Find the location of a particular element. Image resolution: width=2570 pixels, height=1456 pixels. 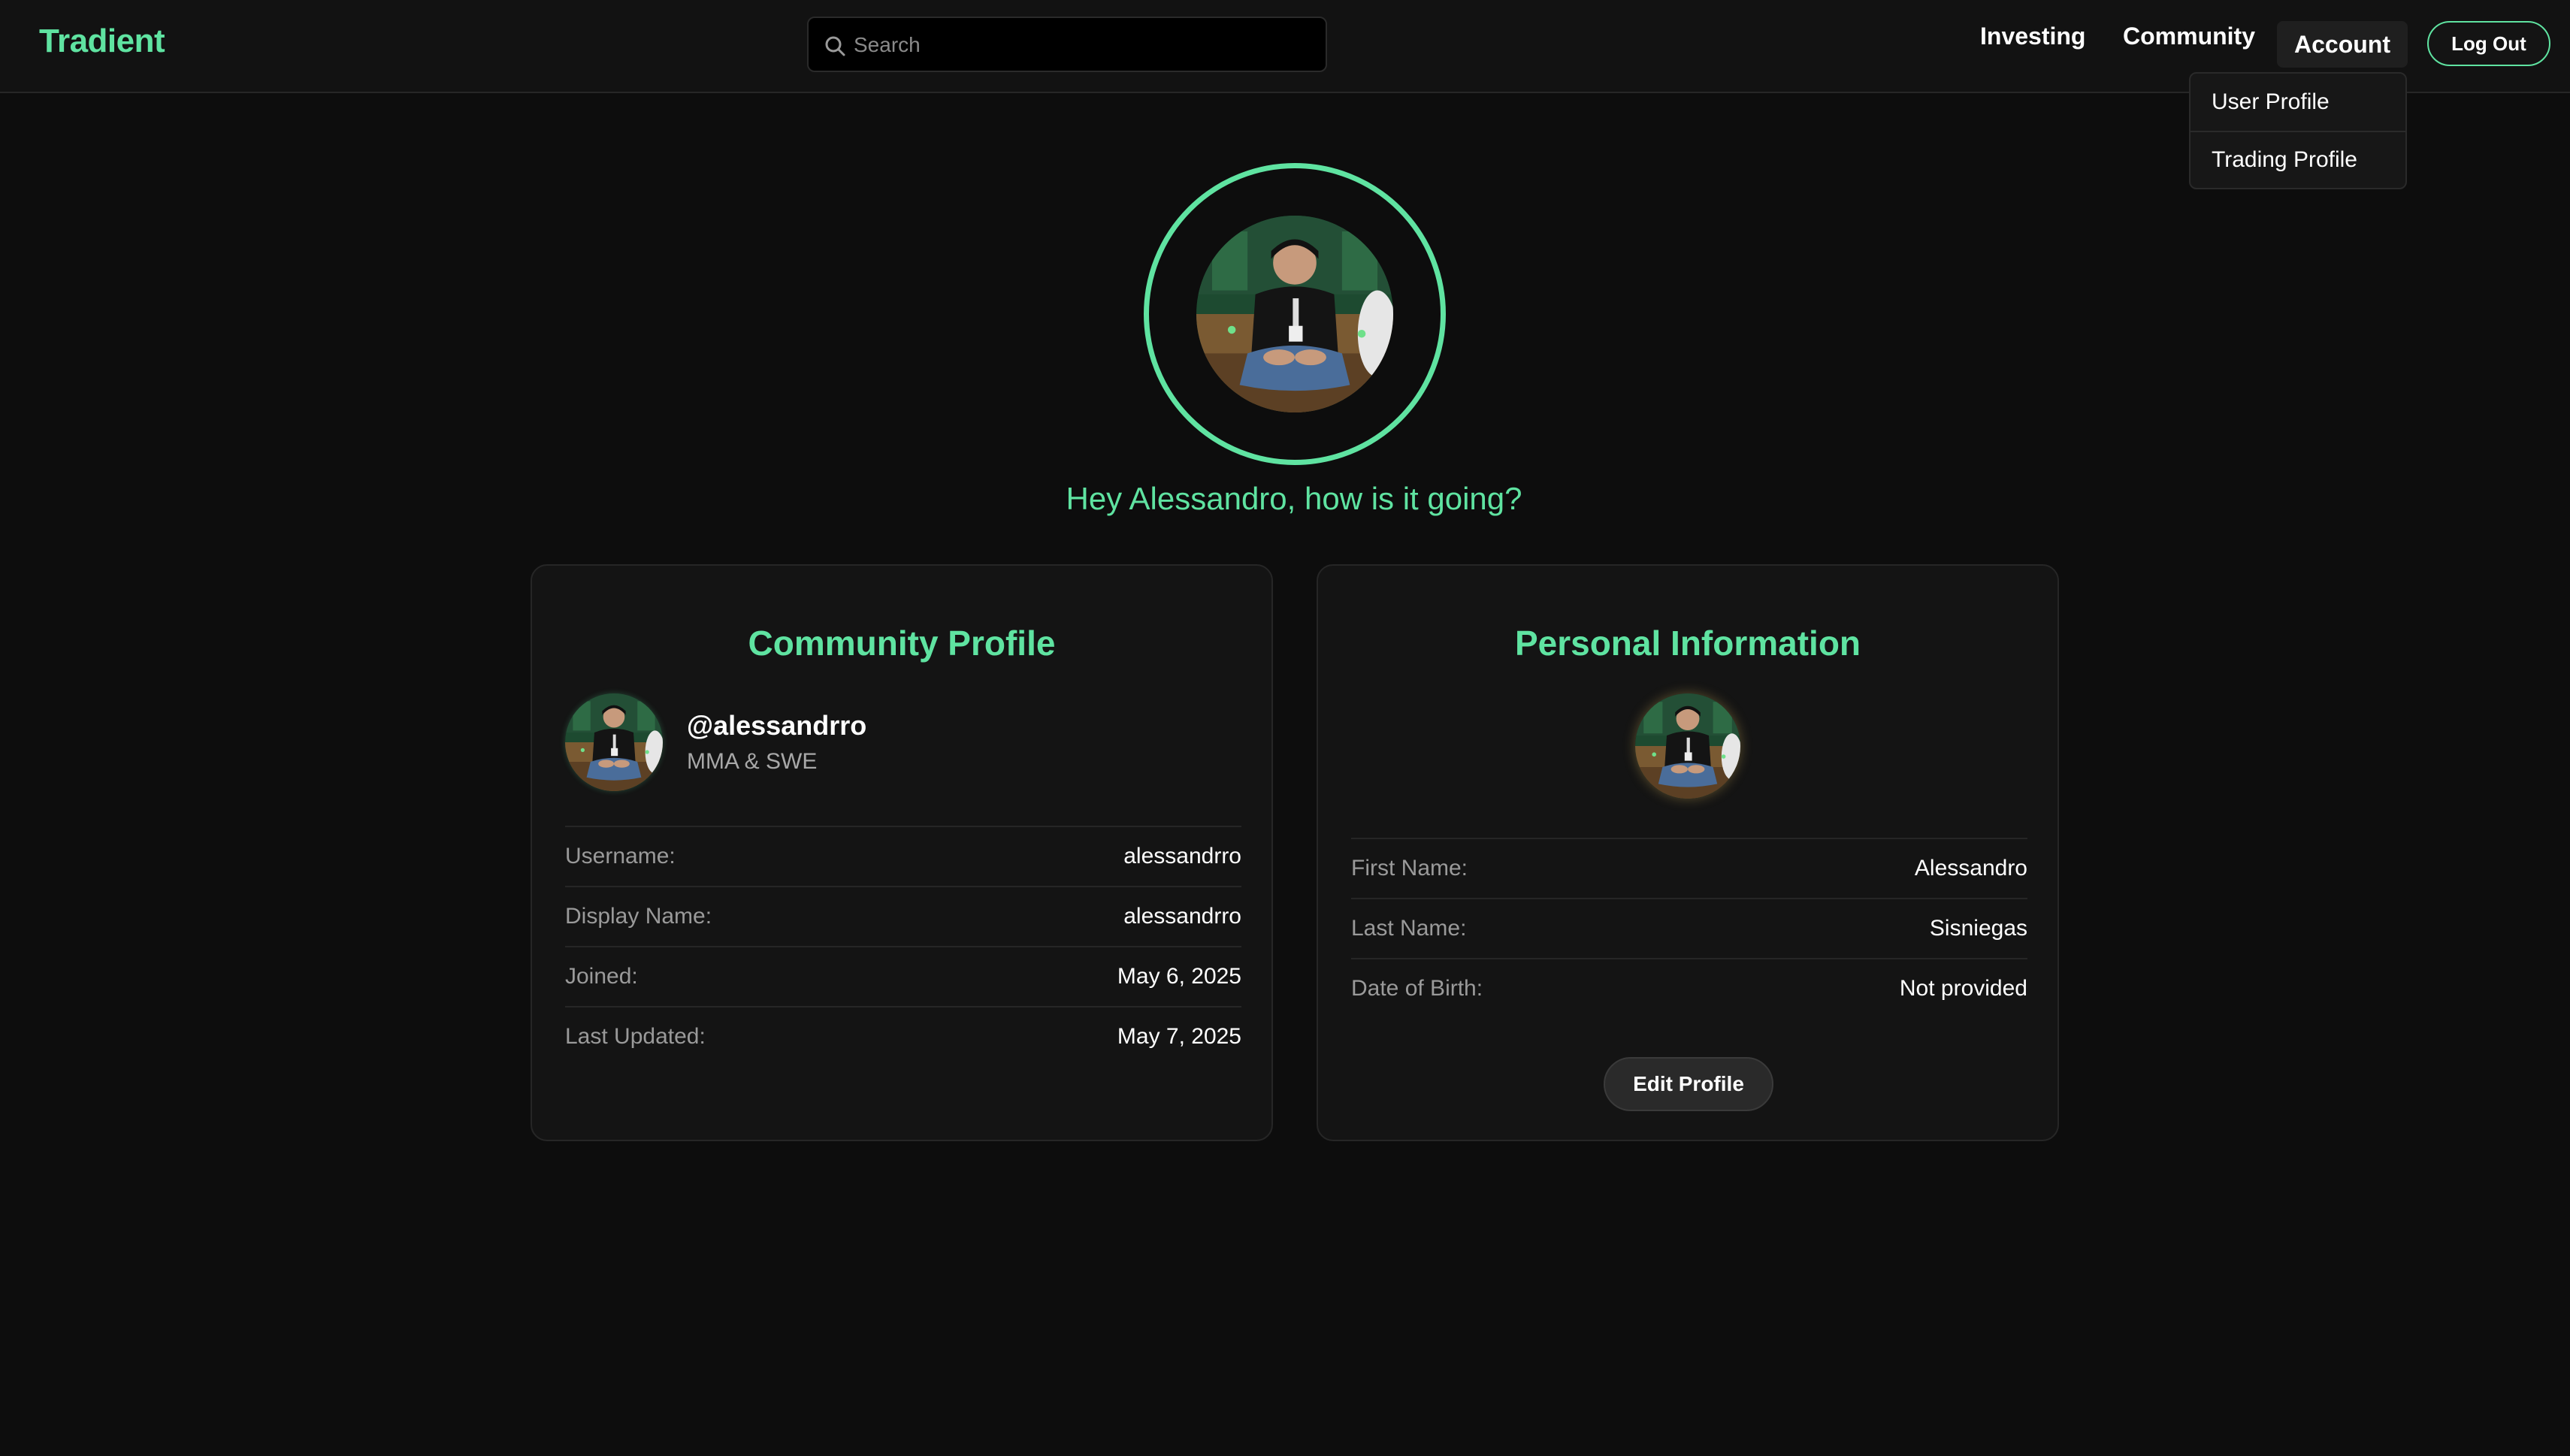

info-label: Joined: is located at coordinates (601, 976).